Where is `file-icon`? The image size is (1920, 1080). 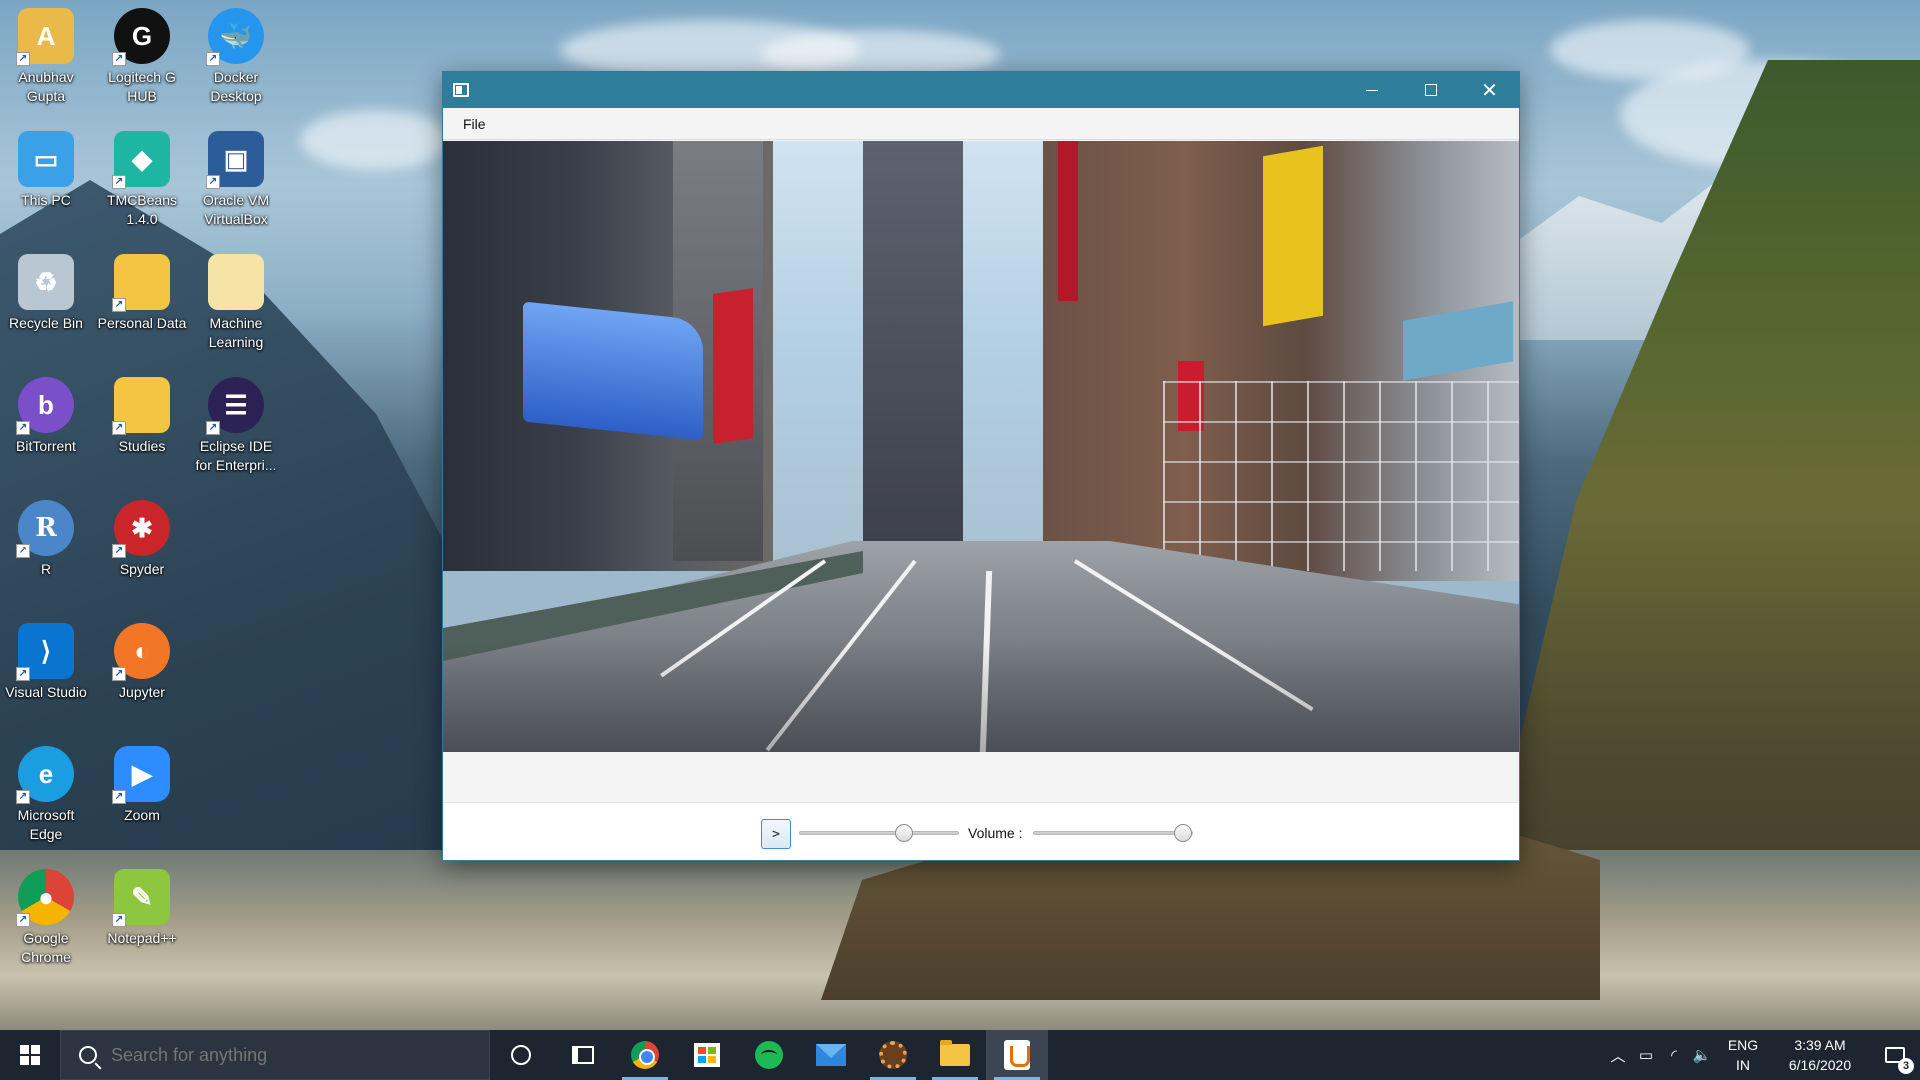 file-icon is located at coordinates (236, 282).